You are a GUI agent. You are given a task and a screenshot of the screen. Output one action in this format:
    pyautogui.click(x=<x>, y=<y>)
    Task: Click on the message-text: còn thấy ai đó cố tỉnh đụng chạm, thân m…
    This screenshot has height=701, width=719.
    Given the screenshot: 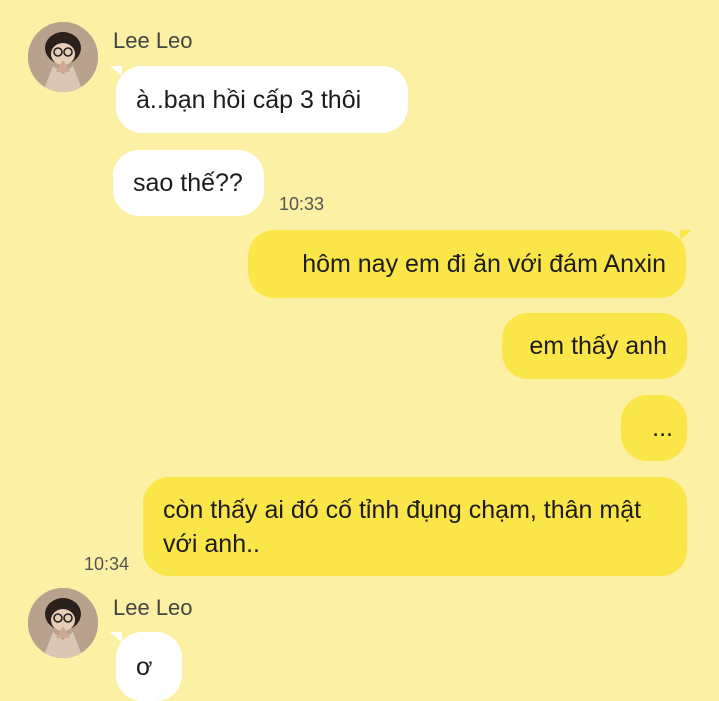 What is the action you would take?
    pyautogui.click(x=402, y=526)
    